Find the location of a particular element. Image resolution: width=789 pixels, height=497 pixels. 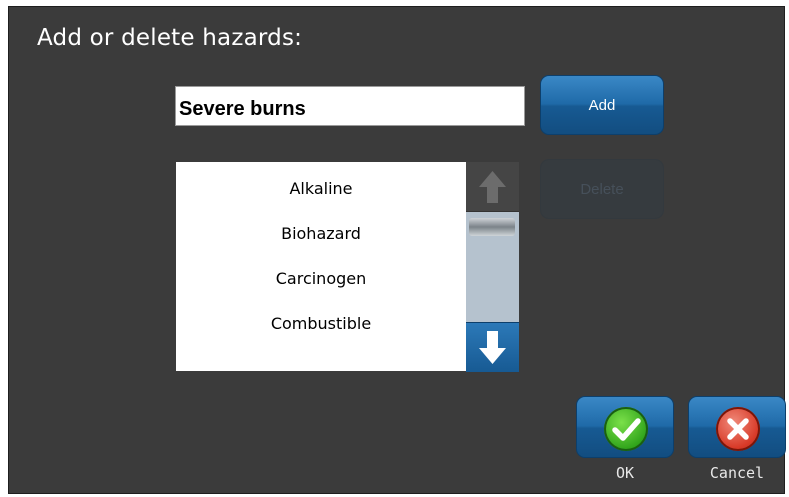

add-button: Add is located at coordinates (602, 105).